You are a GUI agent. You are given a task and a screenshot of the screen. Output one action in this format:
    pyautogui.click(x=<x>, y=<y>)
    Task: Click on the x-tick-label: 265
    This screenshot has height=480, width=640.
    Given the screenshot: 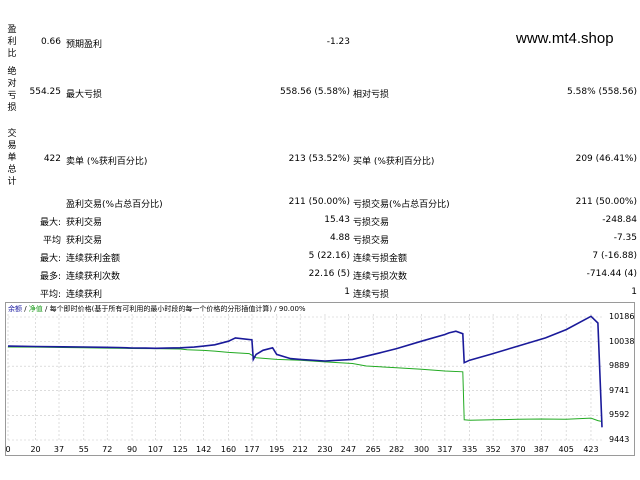 What is the action you would take?
    pyautogui.click(x=373, y=449)
    